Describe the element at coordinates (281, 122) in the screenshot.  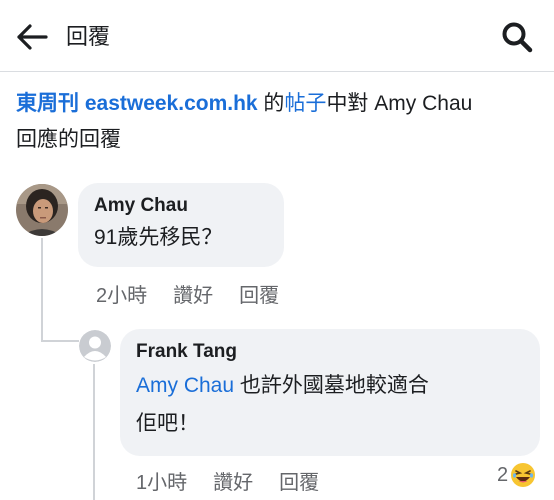
I see `reply-context: 東周刊 eastweek.com.hk 的帖子中對 Amy Chau 回應的回覆` at that location.